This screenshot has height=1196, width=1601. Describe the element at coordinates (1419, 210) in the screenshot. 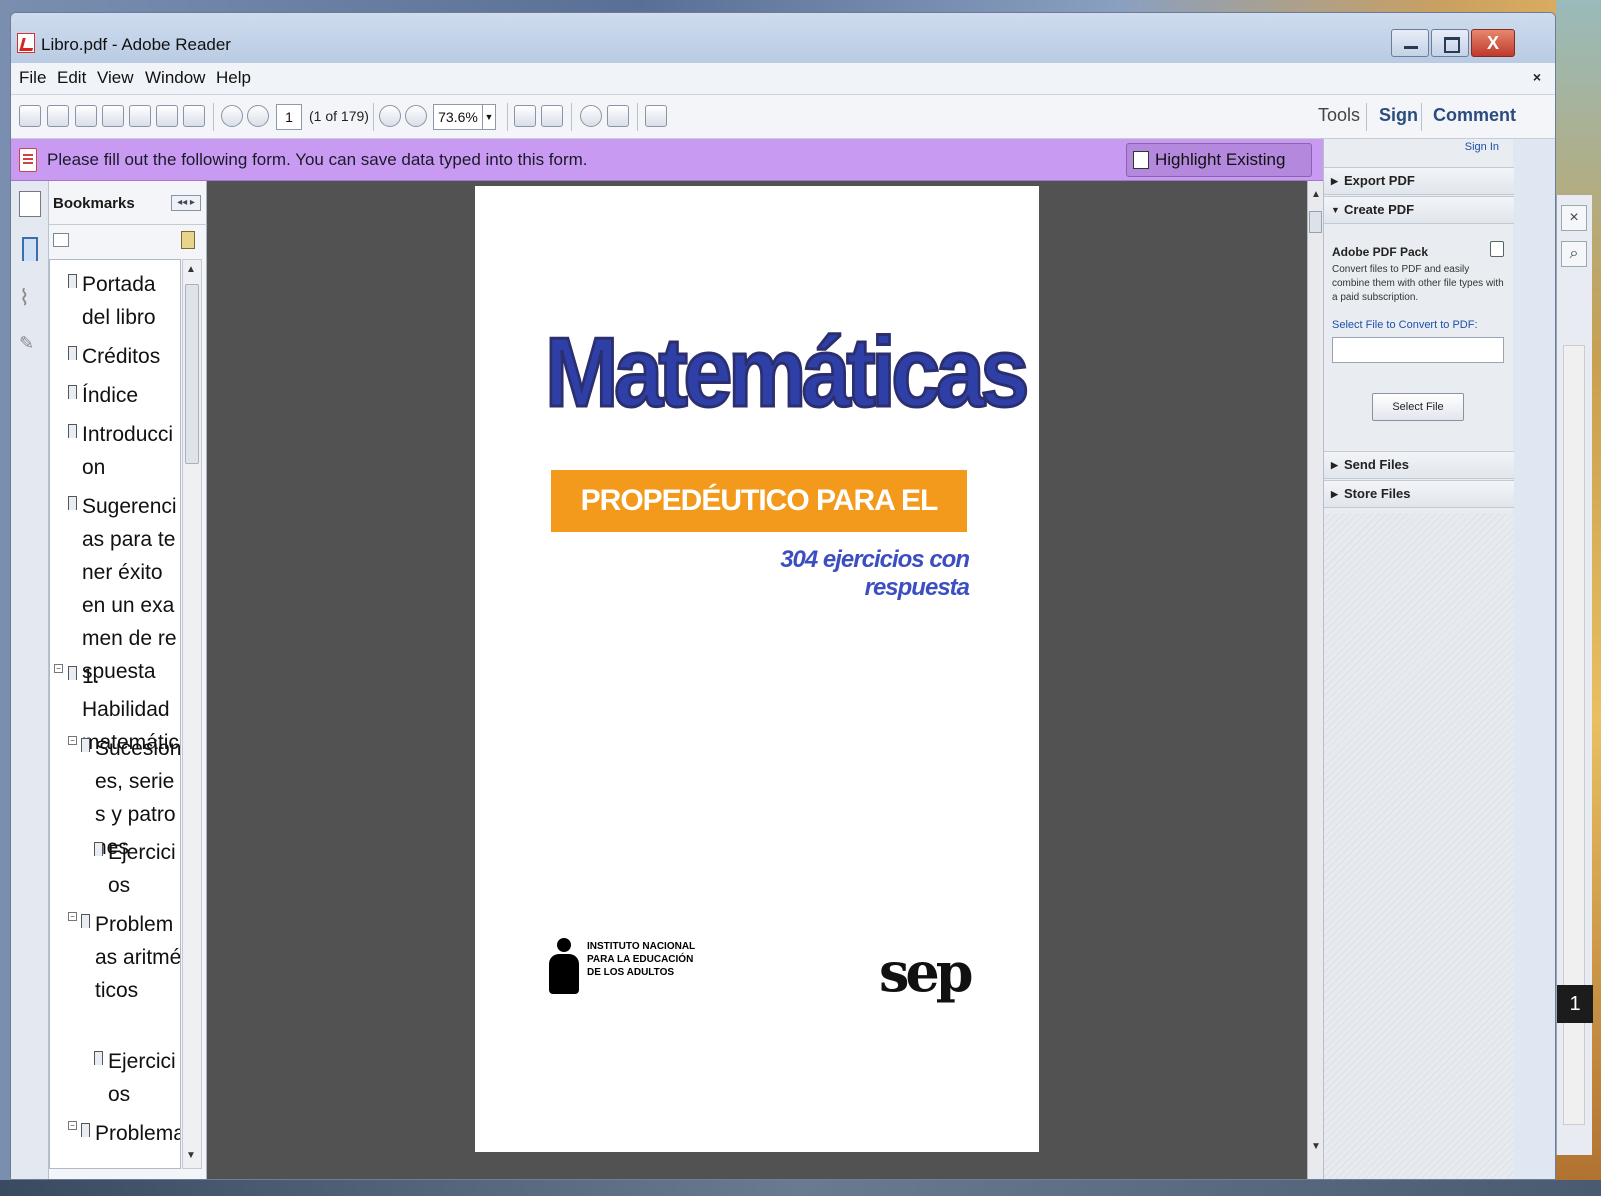

I see `create-pdf-section: ▼ Create PDF` at that location.